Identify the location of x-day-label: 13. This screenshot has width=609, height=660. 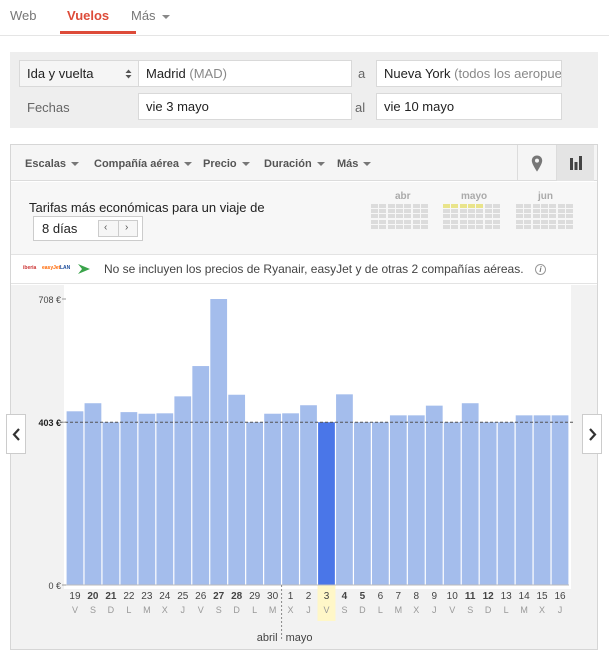
(507, 596).